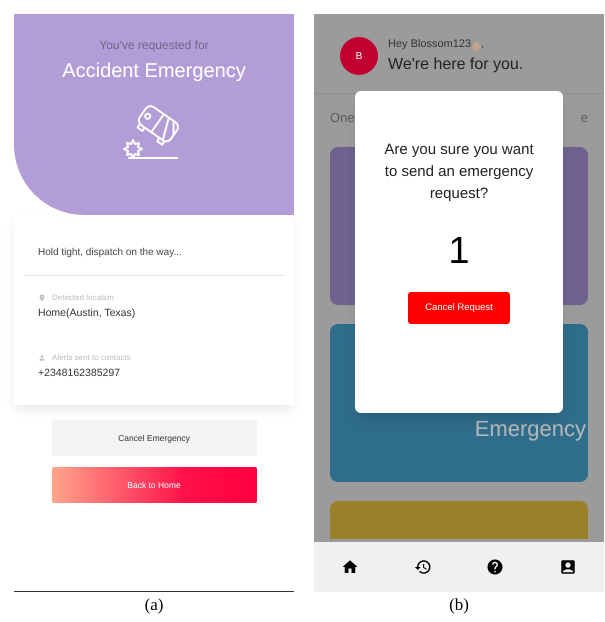 The width and height of the screenshot is (605, 622). What do you see at coordinates (459, 605) in the screenshot?
I see `figure-caption: (b)` at bounding box center [459, 605].